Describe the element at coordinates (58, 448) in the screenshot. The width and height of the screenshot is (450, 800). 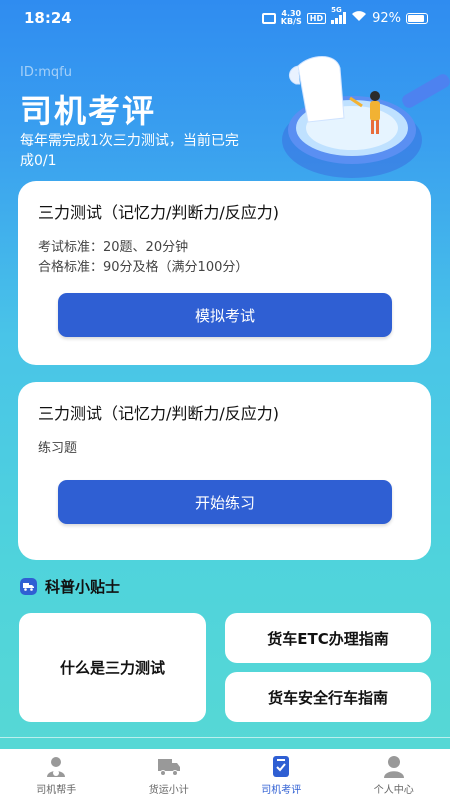
I see `practice-label: 练习题` at that location.